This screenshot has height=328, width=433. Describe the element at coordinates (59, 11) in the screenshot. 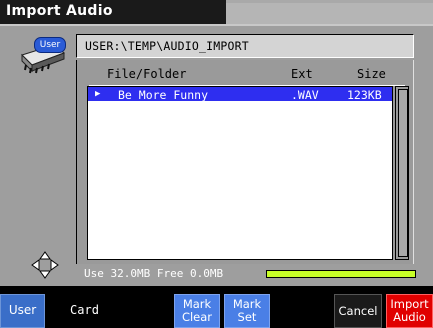

I see `window-title: Import Audio` at that location.